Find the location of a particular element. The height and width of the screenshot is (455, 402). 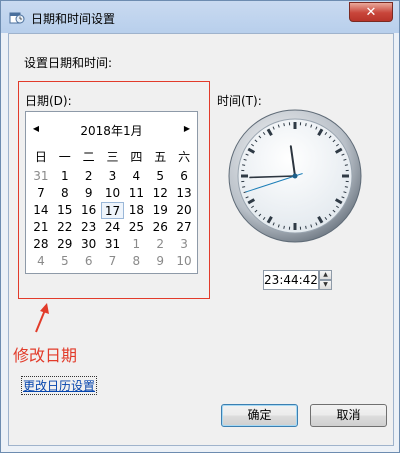

calendar-day: 28 is located at coordinates (41, 244).